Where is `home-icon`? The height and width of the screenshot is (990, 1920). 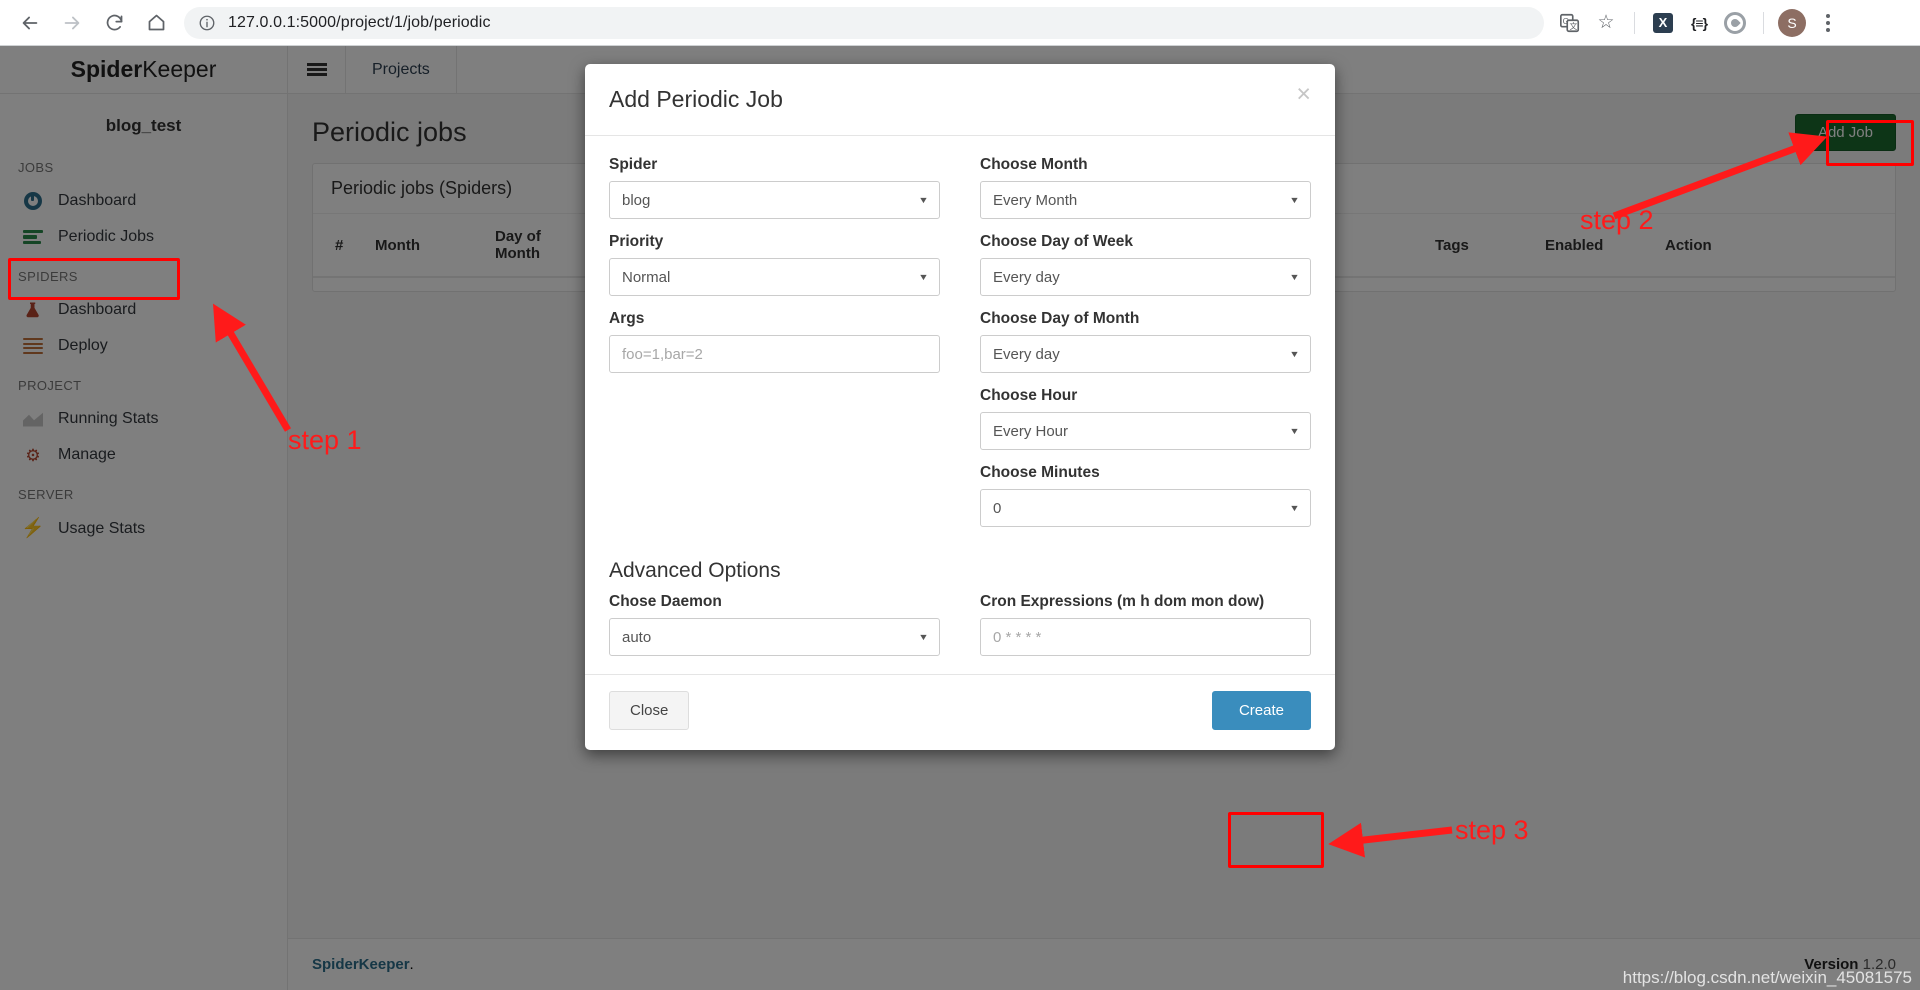 home-icon is located at coordinates (156, 23).